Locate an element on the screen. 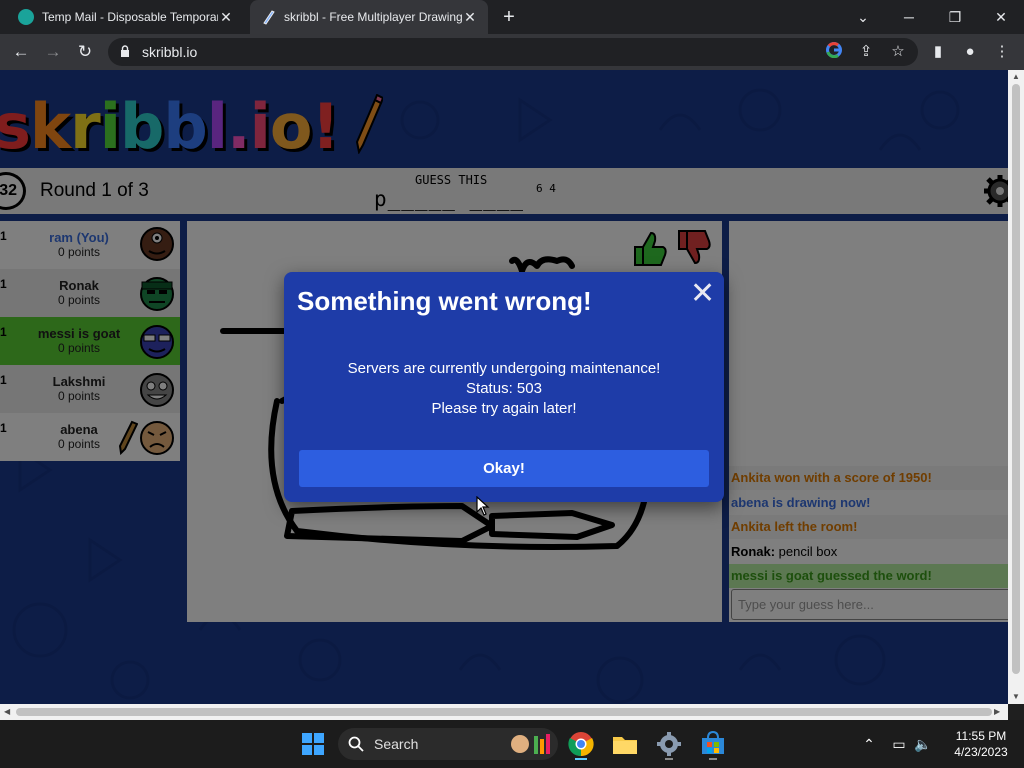 The width and height of the screenshot is (1024, 768). modal-status: Status: 503 is located at coordinates (504, 388).